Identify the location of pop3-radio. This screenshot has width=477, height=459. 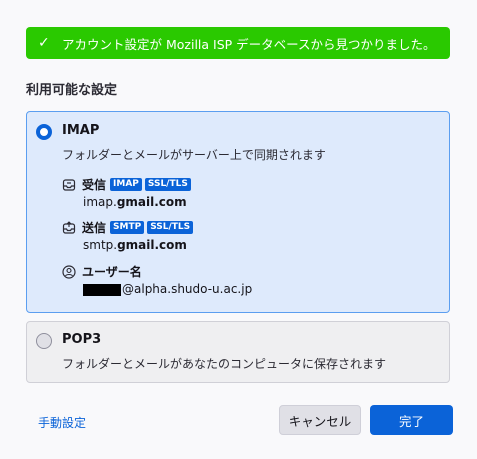
(44, 341).